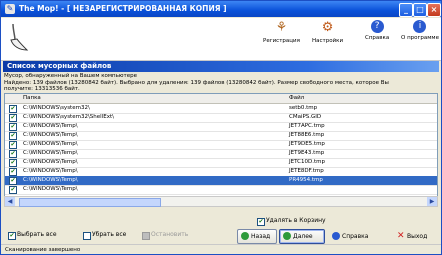  What do you see at coordinates (307, 135) in the screenshot?
I see `row-file: JET88E6.tmp` at bounding box center [307, 135].